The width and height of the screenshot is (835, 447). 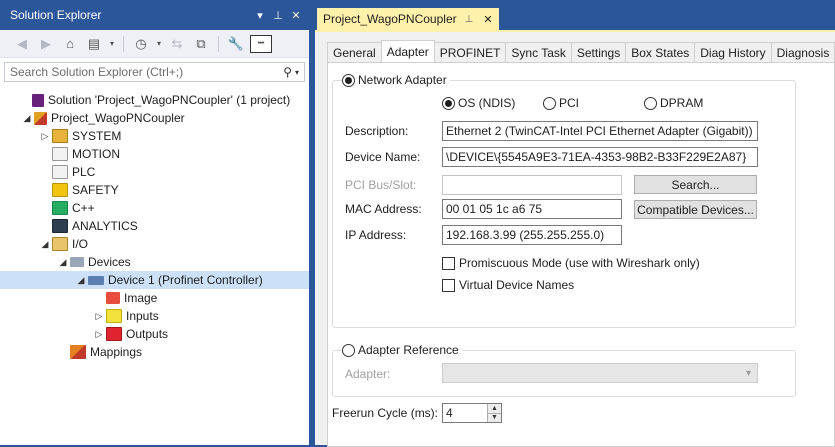 I want to click on home-icon: ⌂, so click(x=70, y=44).